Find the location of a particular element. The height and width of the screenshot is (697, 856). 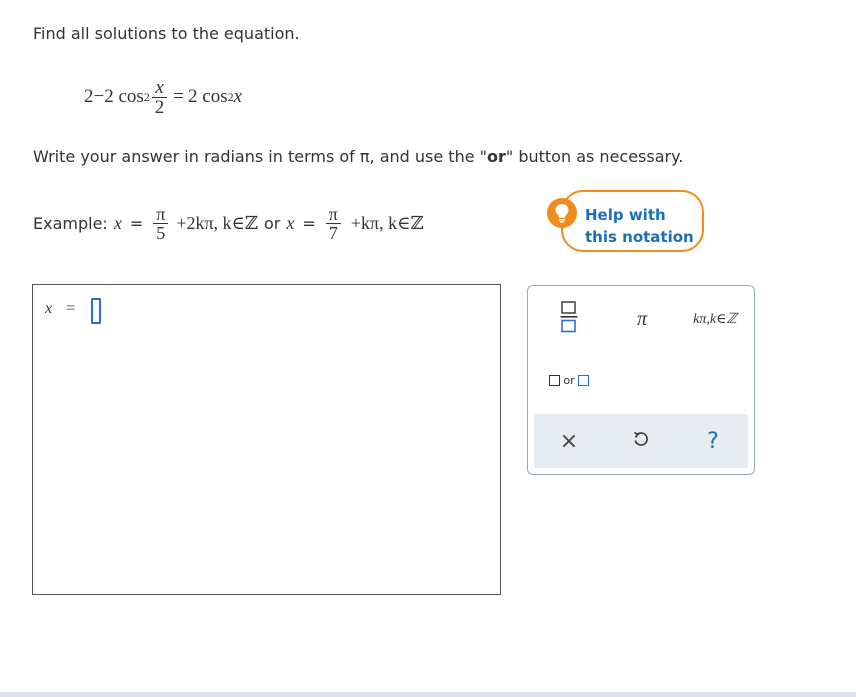

fraction-icon is located at coordinates (569, 319).